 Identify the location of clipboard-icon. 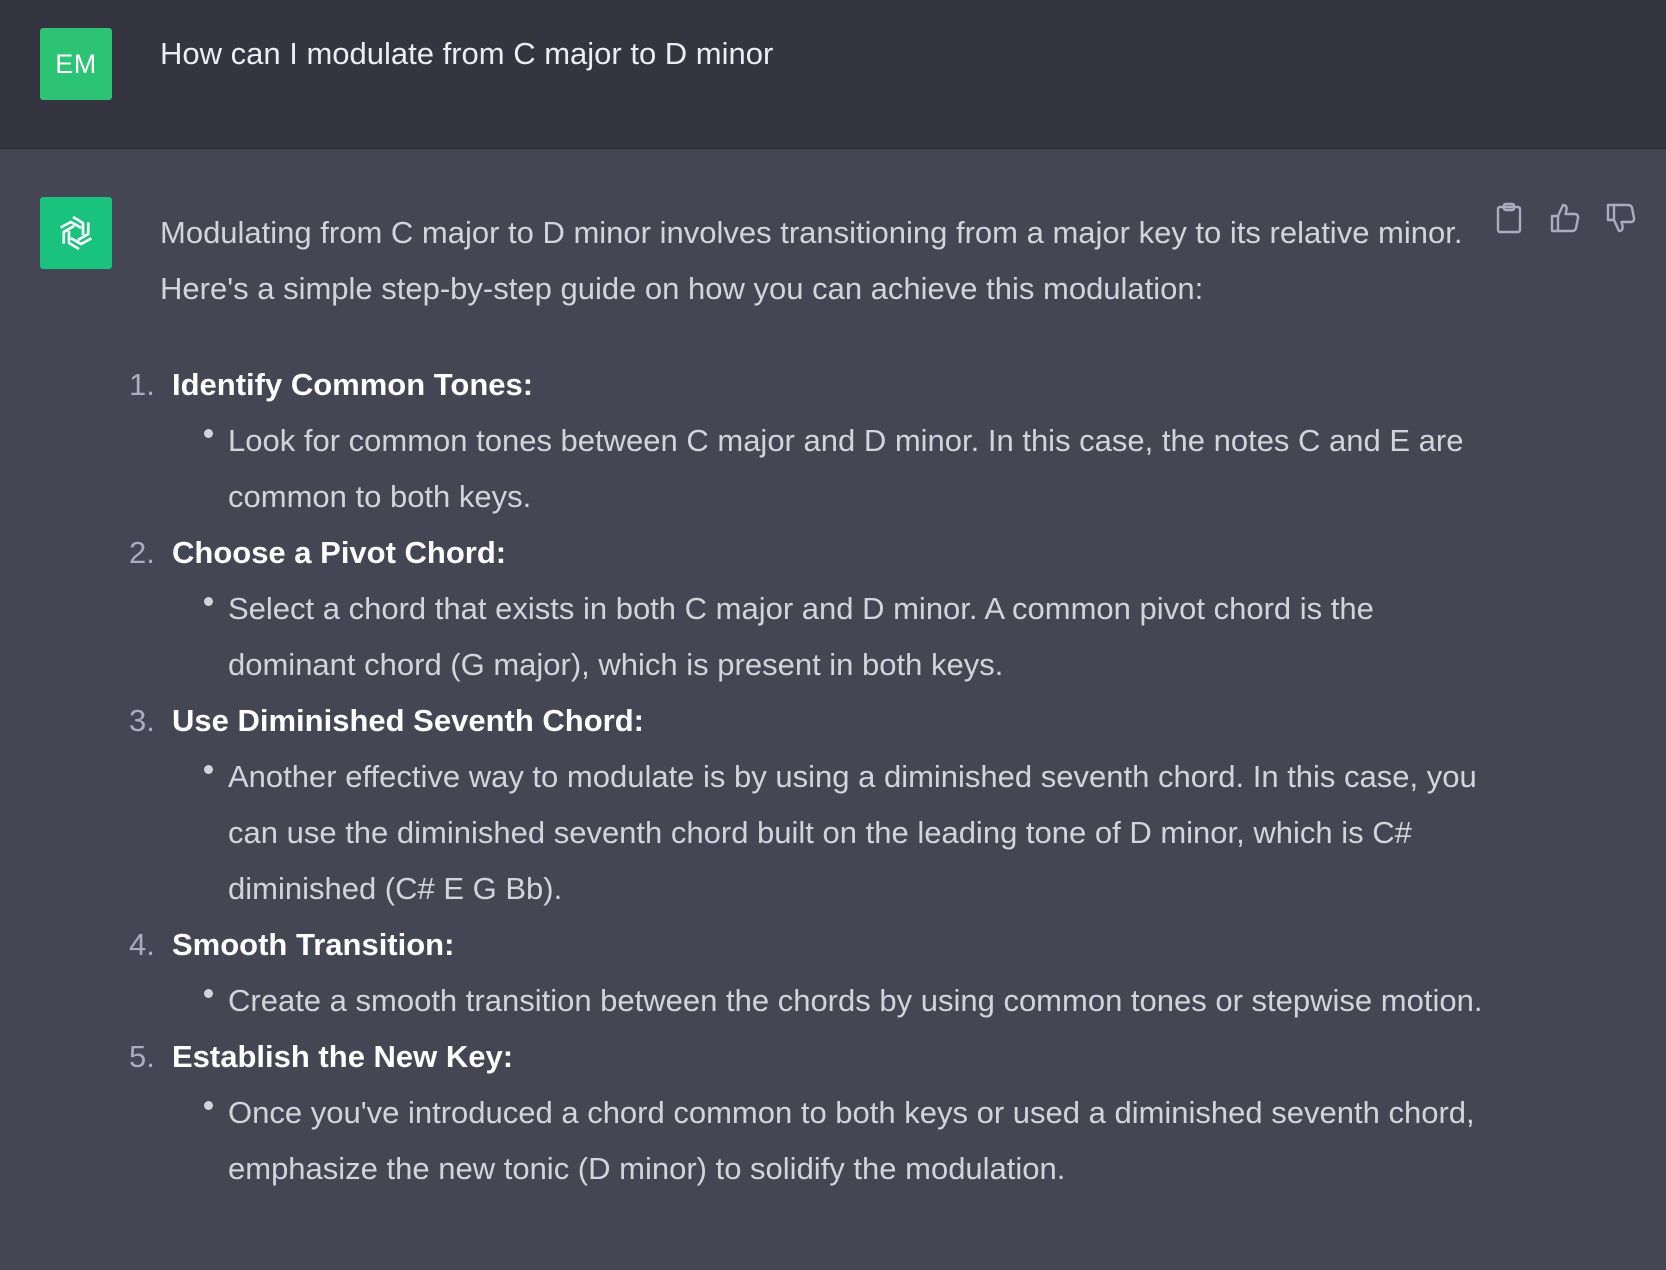
(1509, 218).